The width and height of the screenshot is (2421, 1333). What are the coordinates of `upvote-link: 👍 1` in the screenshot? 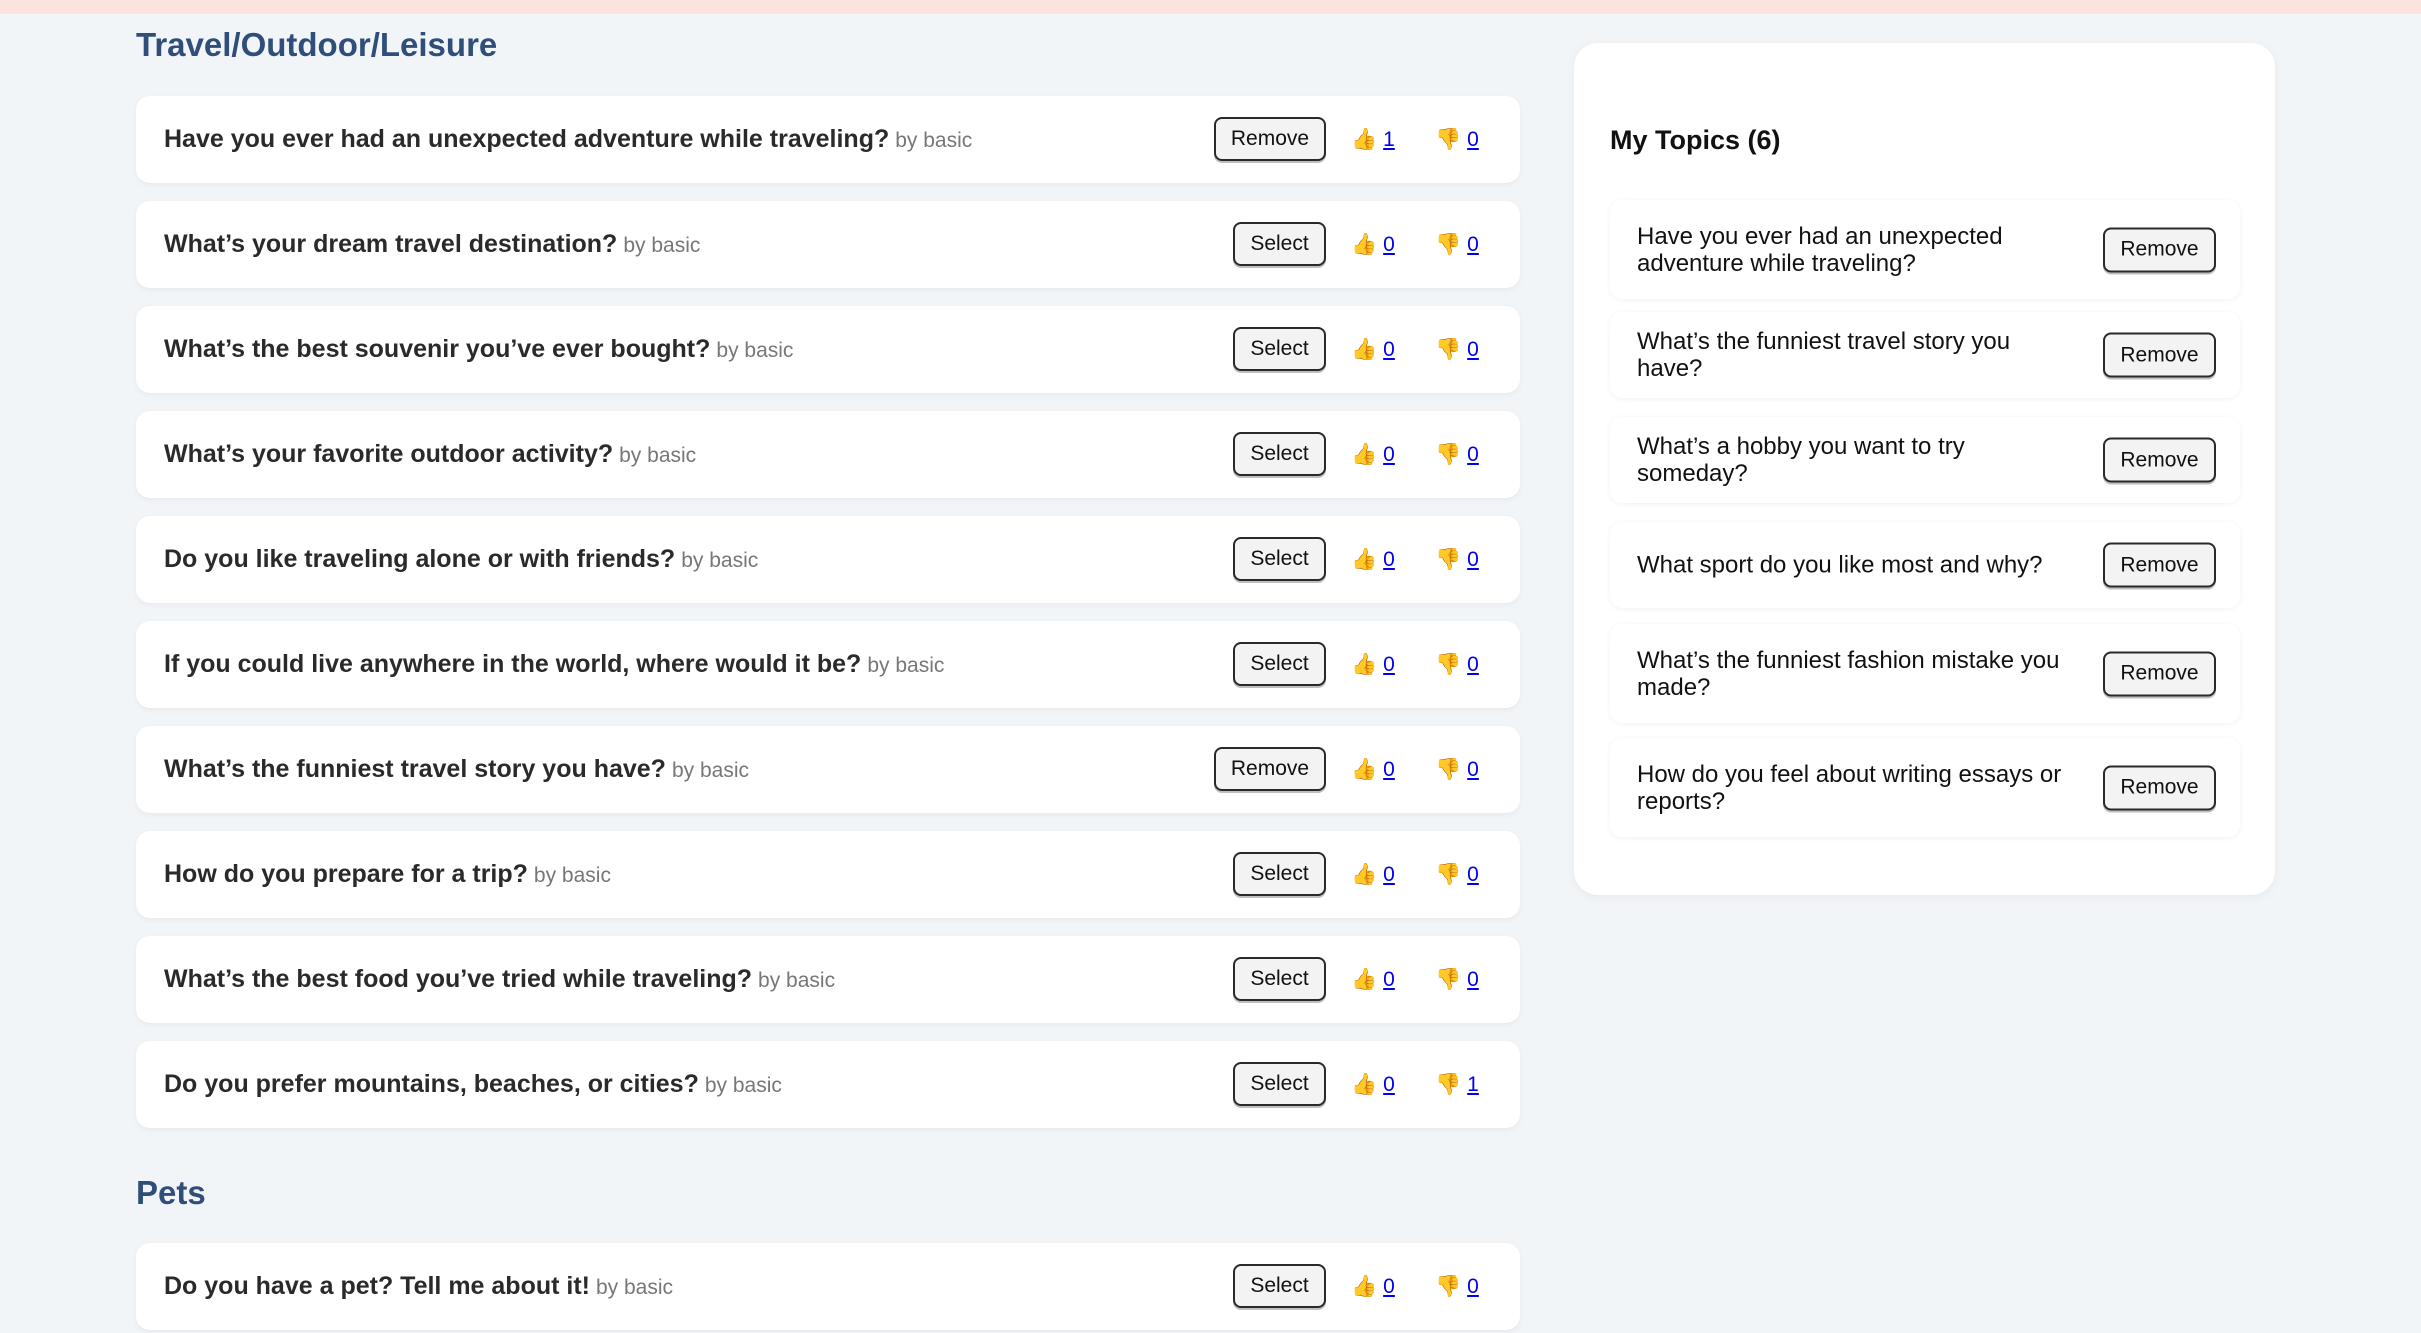 It's located at (1373, 139).